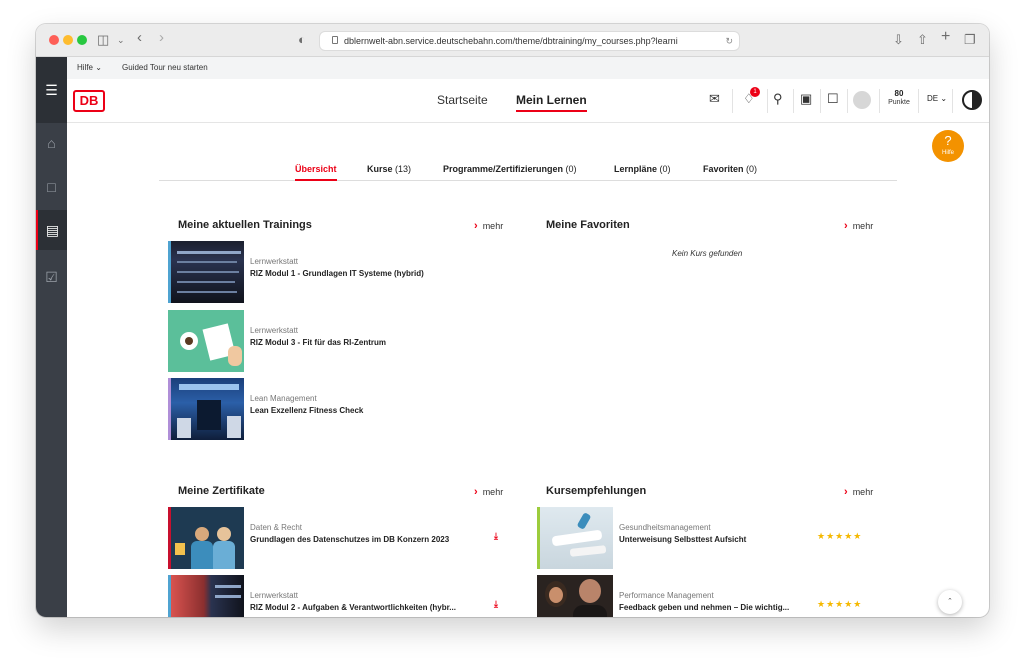 The width and height of the screenshot is (1024, 663). Describe the element at coordinates (948, 140) in the screenshot. I see `question-icon: ?` at that location.